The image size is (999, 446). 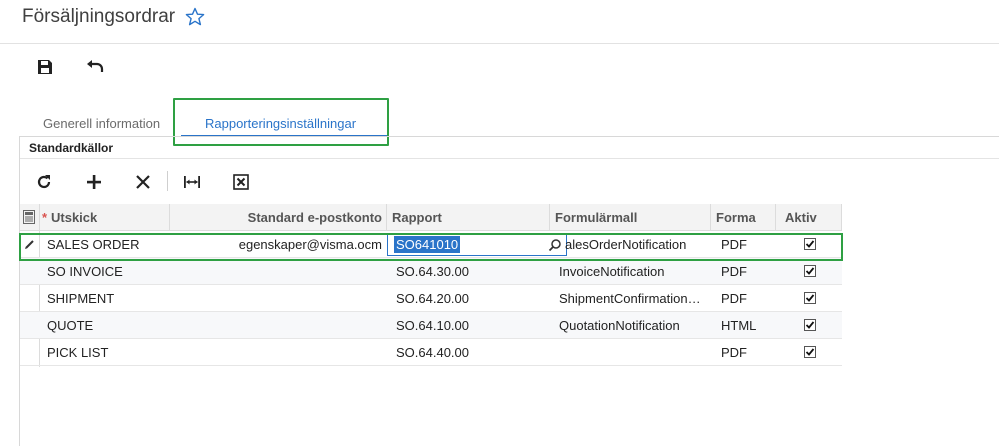 What do you see at coordinates (471, 298) in the screenshot?
I see `report-cell: SO.64.20.00` at bounding box center [471, 298].